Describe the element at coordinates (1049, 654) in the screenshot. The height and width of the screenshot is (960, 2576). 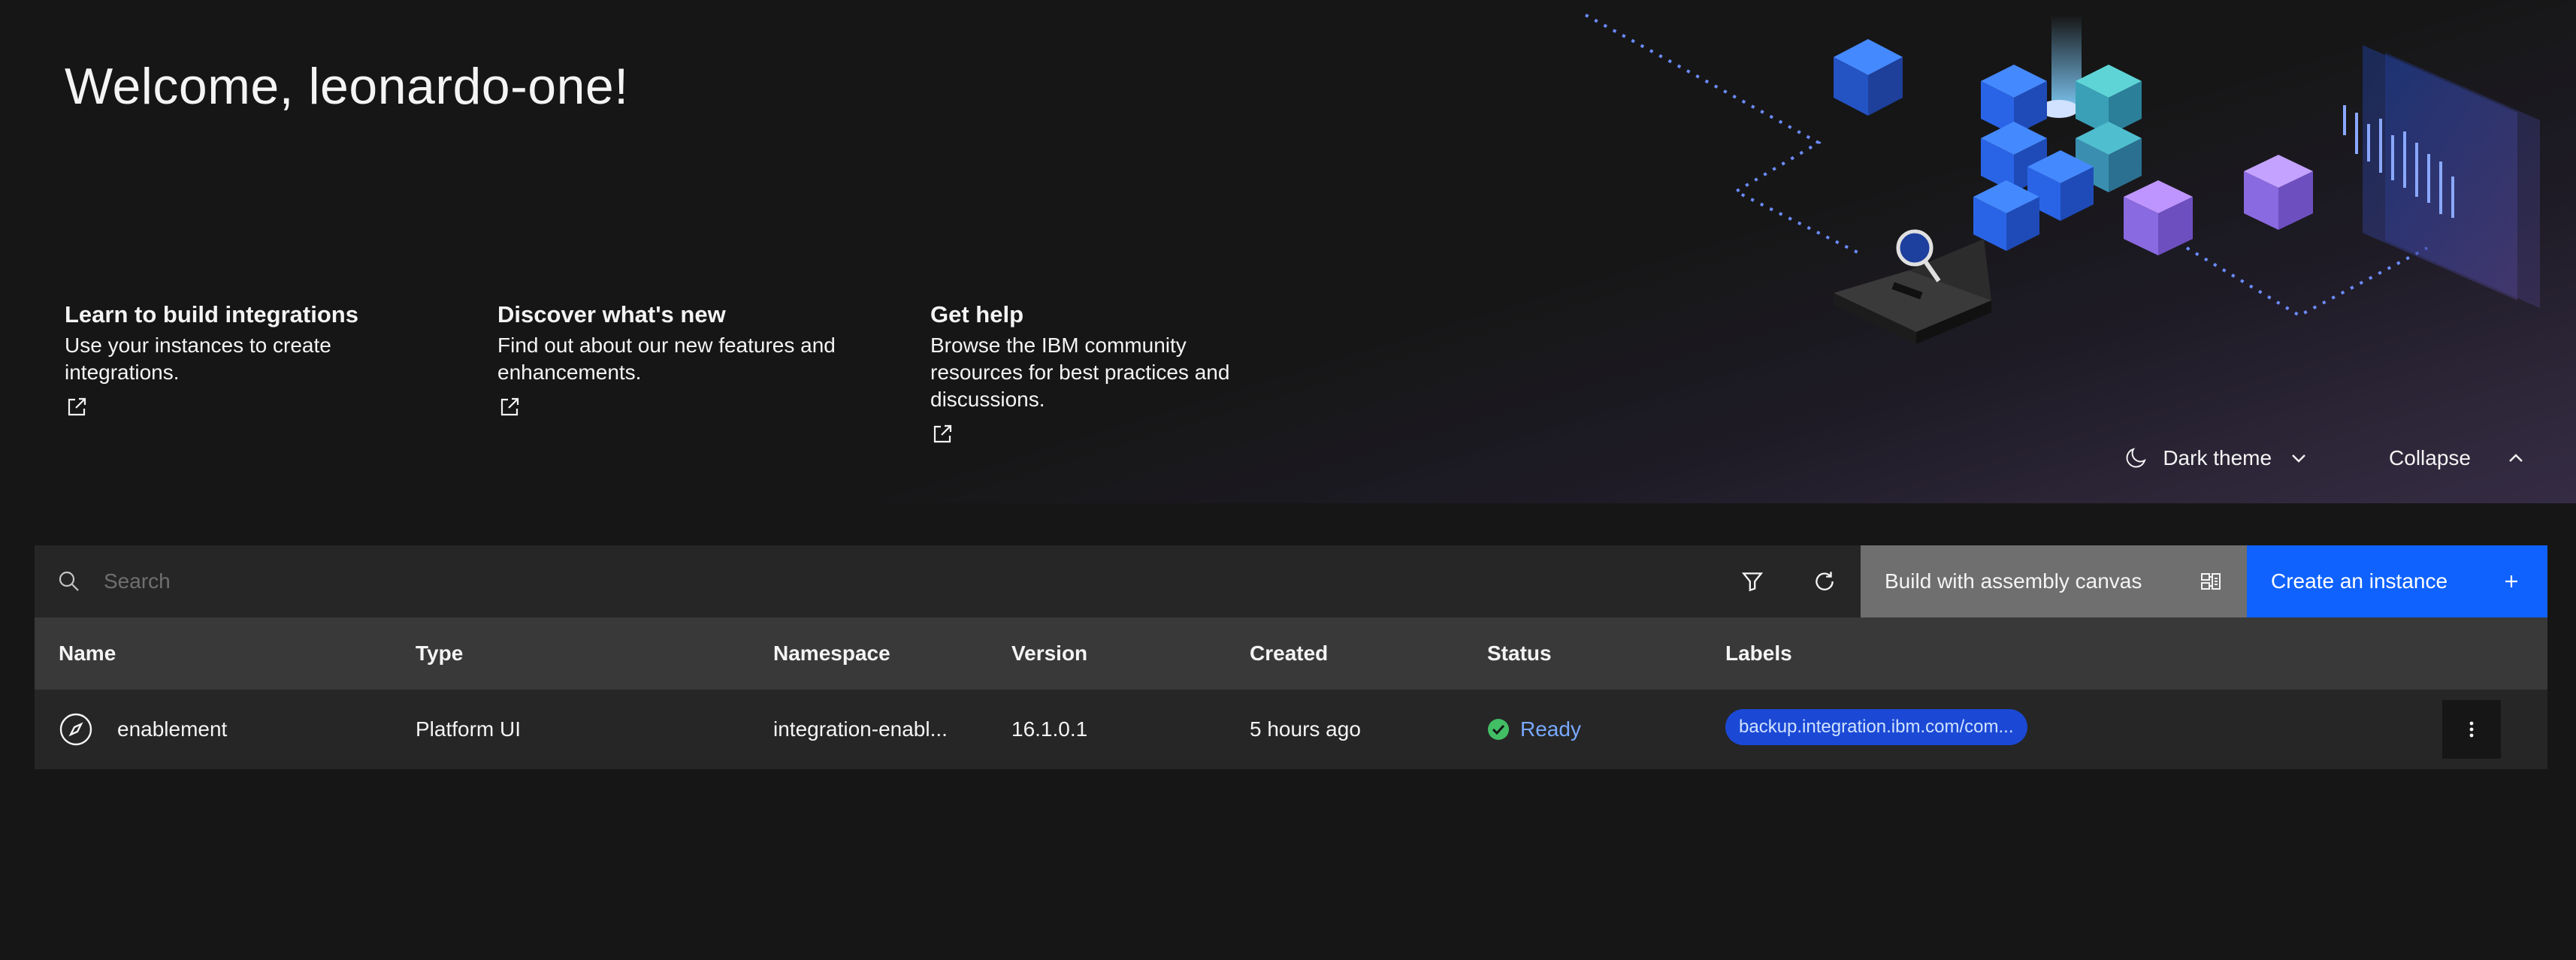
I see `column-header-version: Version` at that location.